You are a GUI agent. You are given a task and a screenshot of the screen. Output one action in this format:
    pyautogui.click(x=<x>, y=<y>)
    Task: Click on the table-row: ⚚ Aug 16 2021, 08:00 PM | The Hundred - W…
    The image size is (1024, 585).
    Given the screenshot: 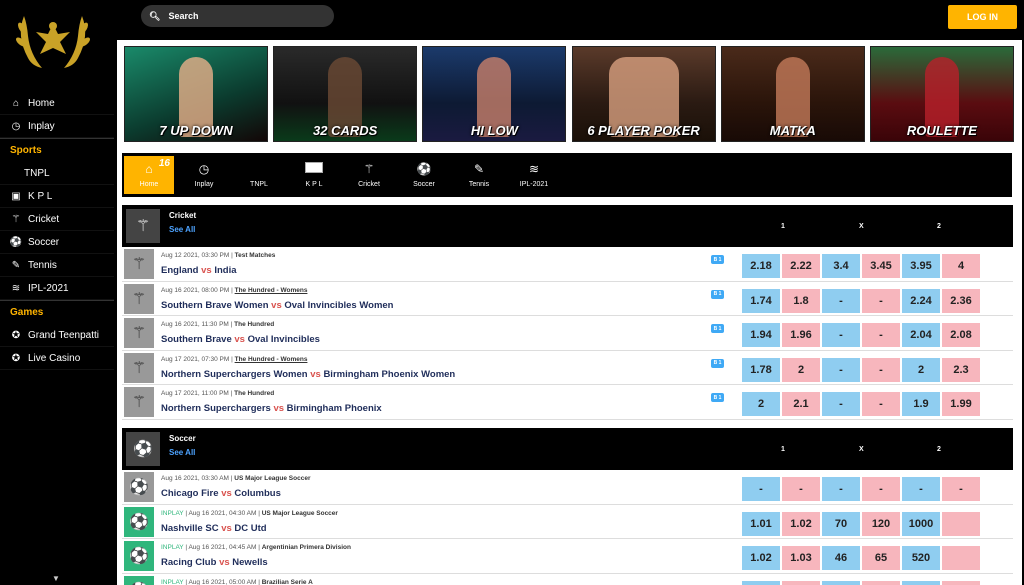 What is the action you would take?
    pyautogui.click(x=567, y=298)
    